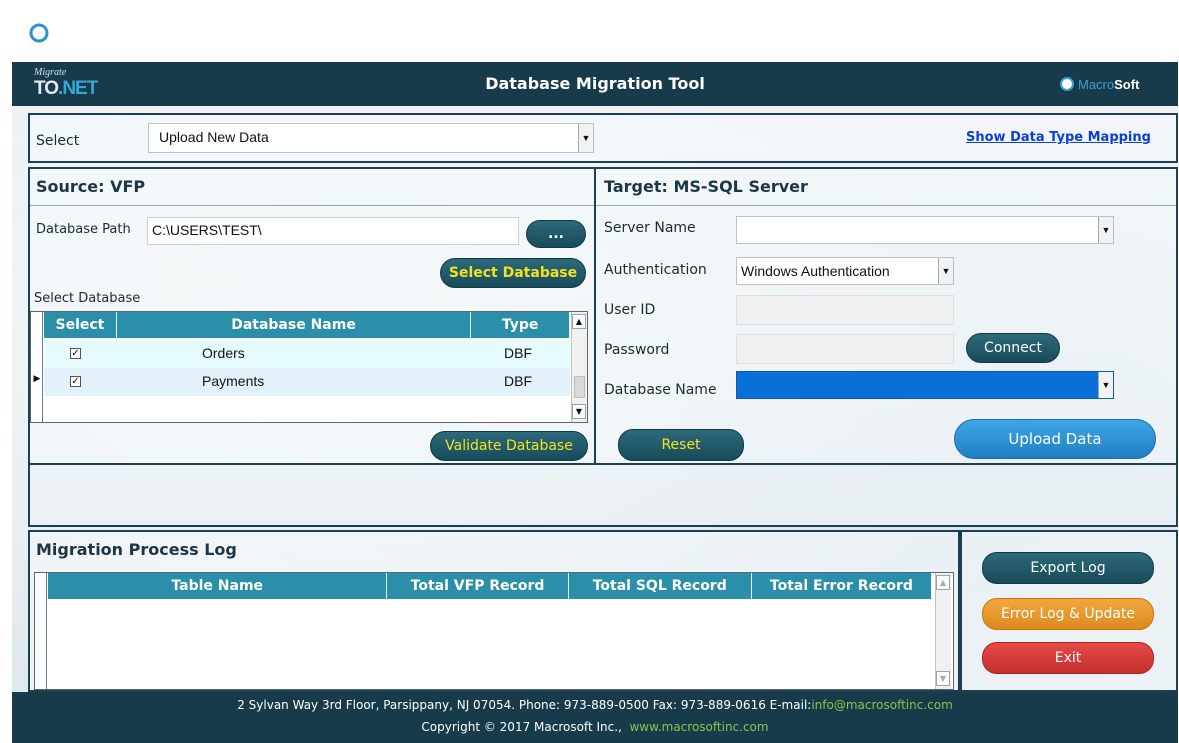 This screenshot has height=743, width=1179. What do you see at coordinates (589, 31) in the screenshot?
I see `window-titlebar` at bounding box center [589, 31].